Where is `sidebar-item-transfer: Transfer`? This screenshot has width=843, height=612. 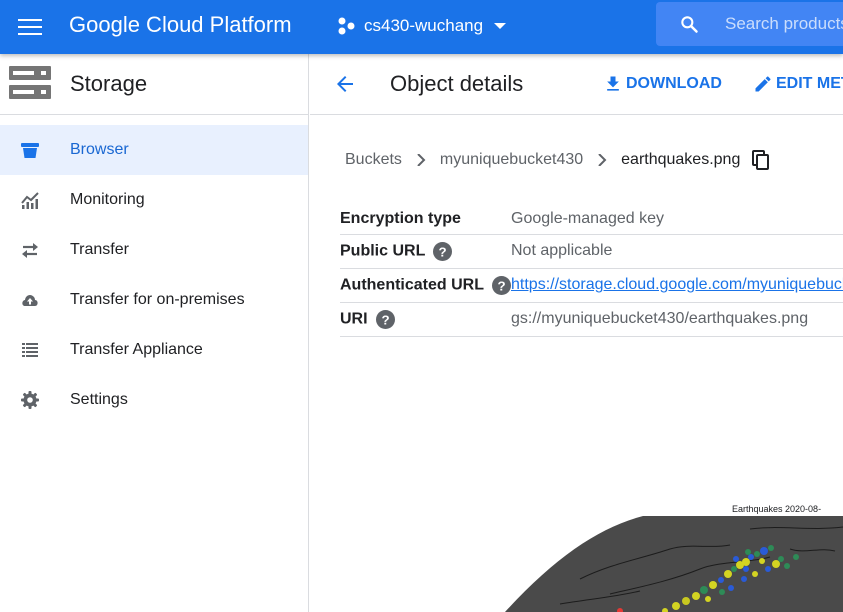
sidebar-item-transfer: Transfer is located at coordinates (154, 250).